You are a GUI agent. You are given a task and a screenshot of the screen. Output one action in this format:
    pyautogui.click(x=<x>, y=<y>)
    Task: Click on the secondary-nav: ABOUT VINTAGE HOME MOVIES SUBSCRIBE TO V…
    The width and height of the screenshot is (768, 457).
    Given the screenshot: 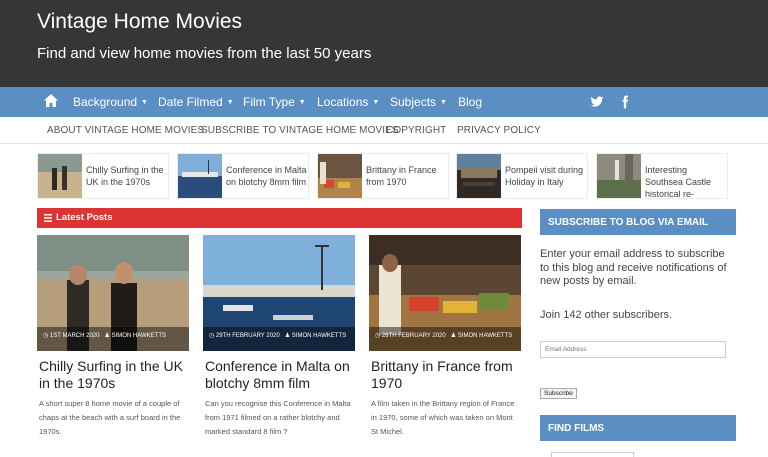 What is the action you would take?
    pyautogui.click(x=384, y=130)
    